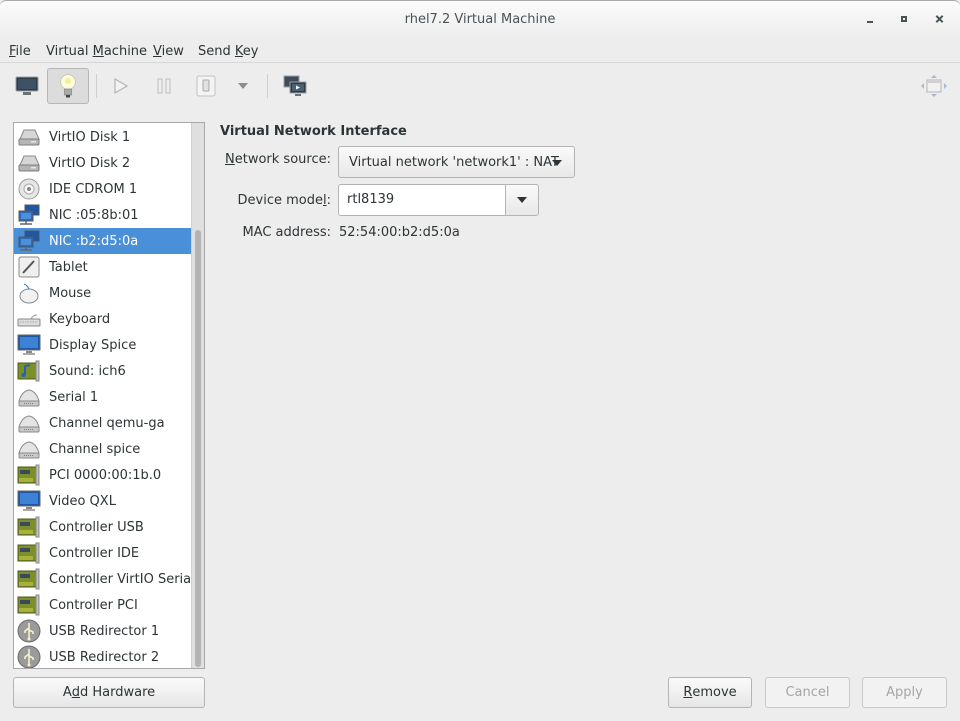  Describe the element at coordinates (102, 267) in the screenshot. I see `device-list-item: Tablet` at that location.